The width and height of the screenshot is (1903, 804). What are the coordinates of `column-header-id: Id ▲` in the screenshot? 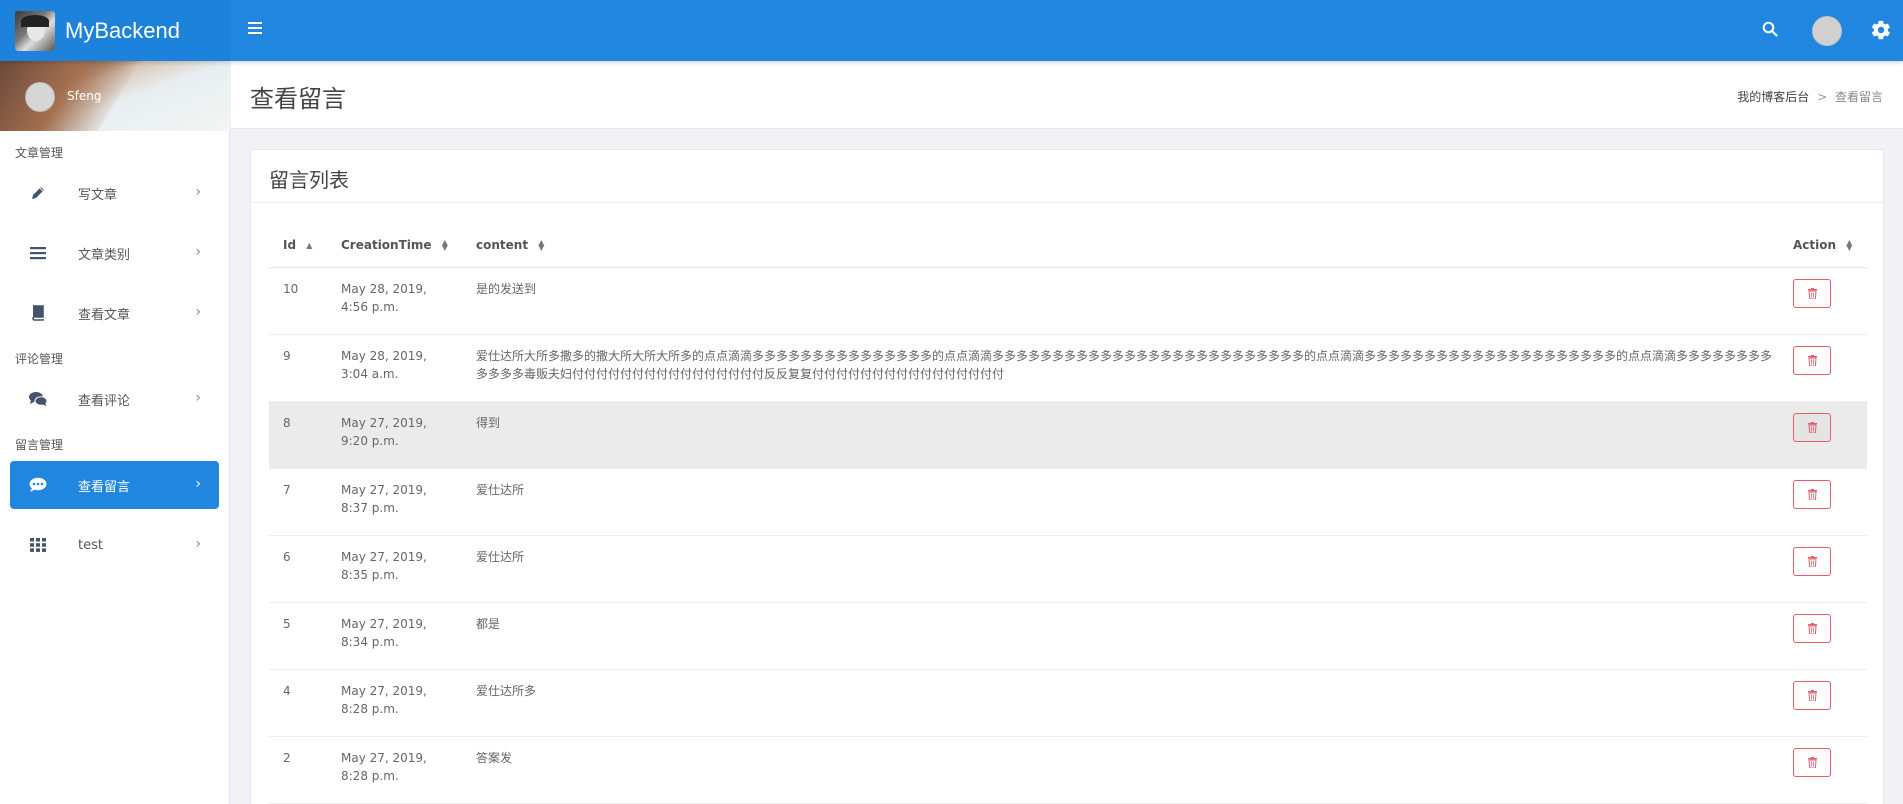 It's located at (298, 245).